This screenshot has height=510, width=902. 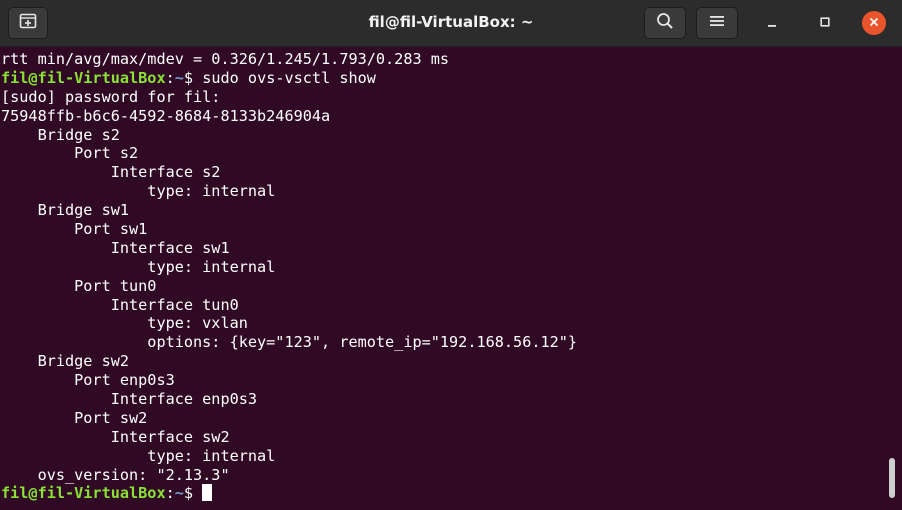 I want to click on search-button, so click(x=665, y=23).